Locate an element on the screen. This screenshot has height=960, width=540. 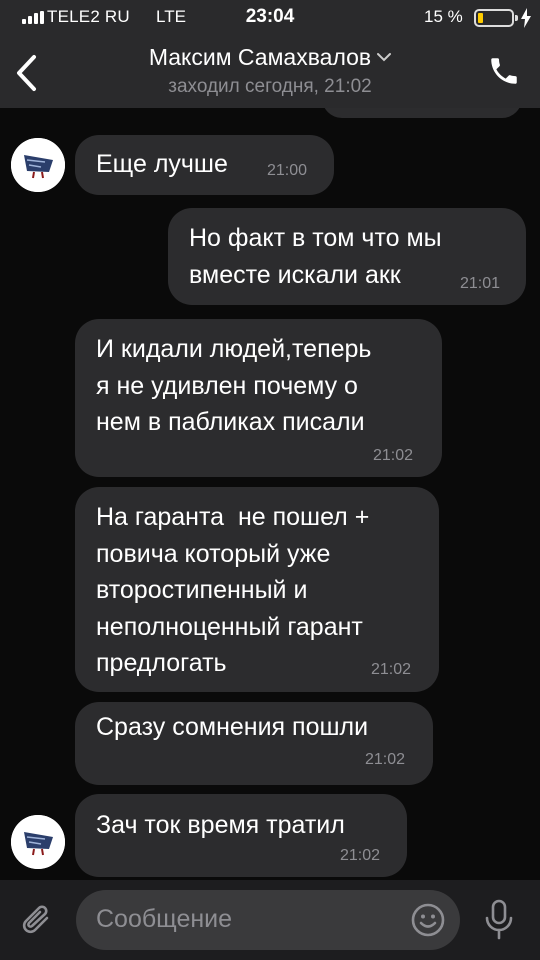
message-composer: Сообщение is located at coordinates (270, 920).